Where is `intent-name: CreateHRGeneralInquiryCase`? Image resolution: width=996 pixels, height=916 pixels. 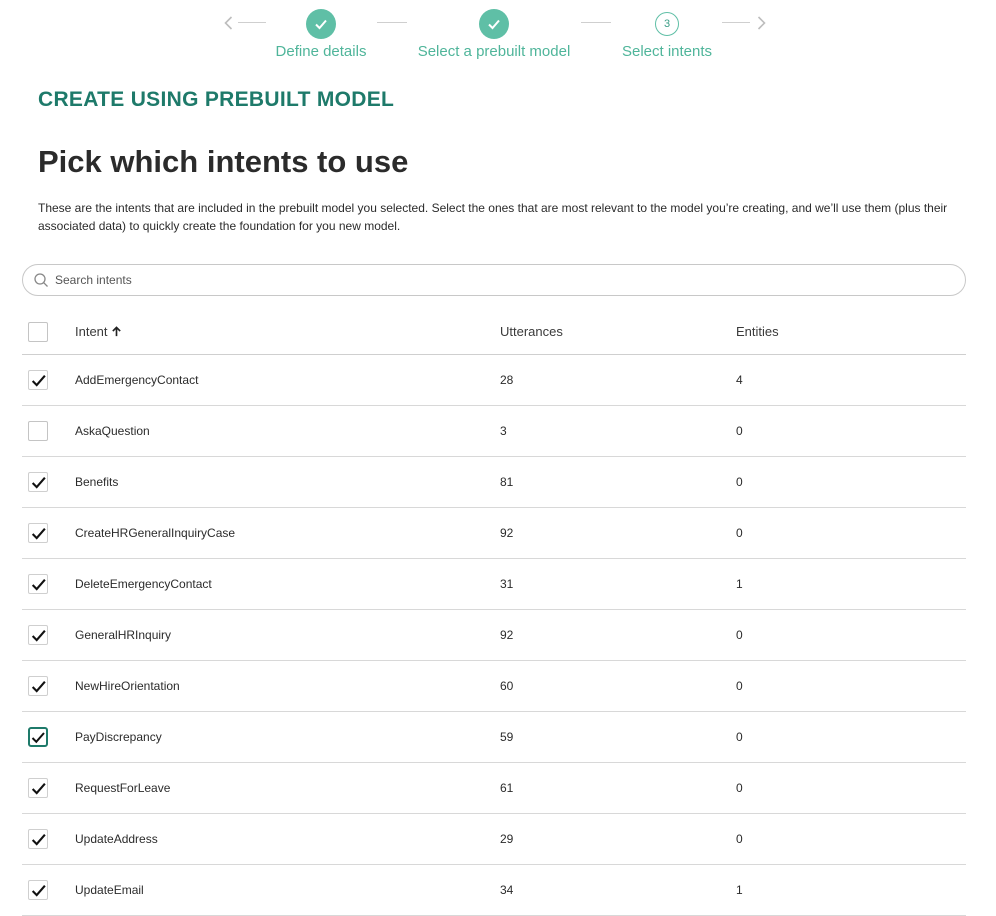
intent-name: CreateHRGeneralInquiryCase is located at coordinates (155, 533).